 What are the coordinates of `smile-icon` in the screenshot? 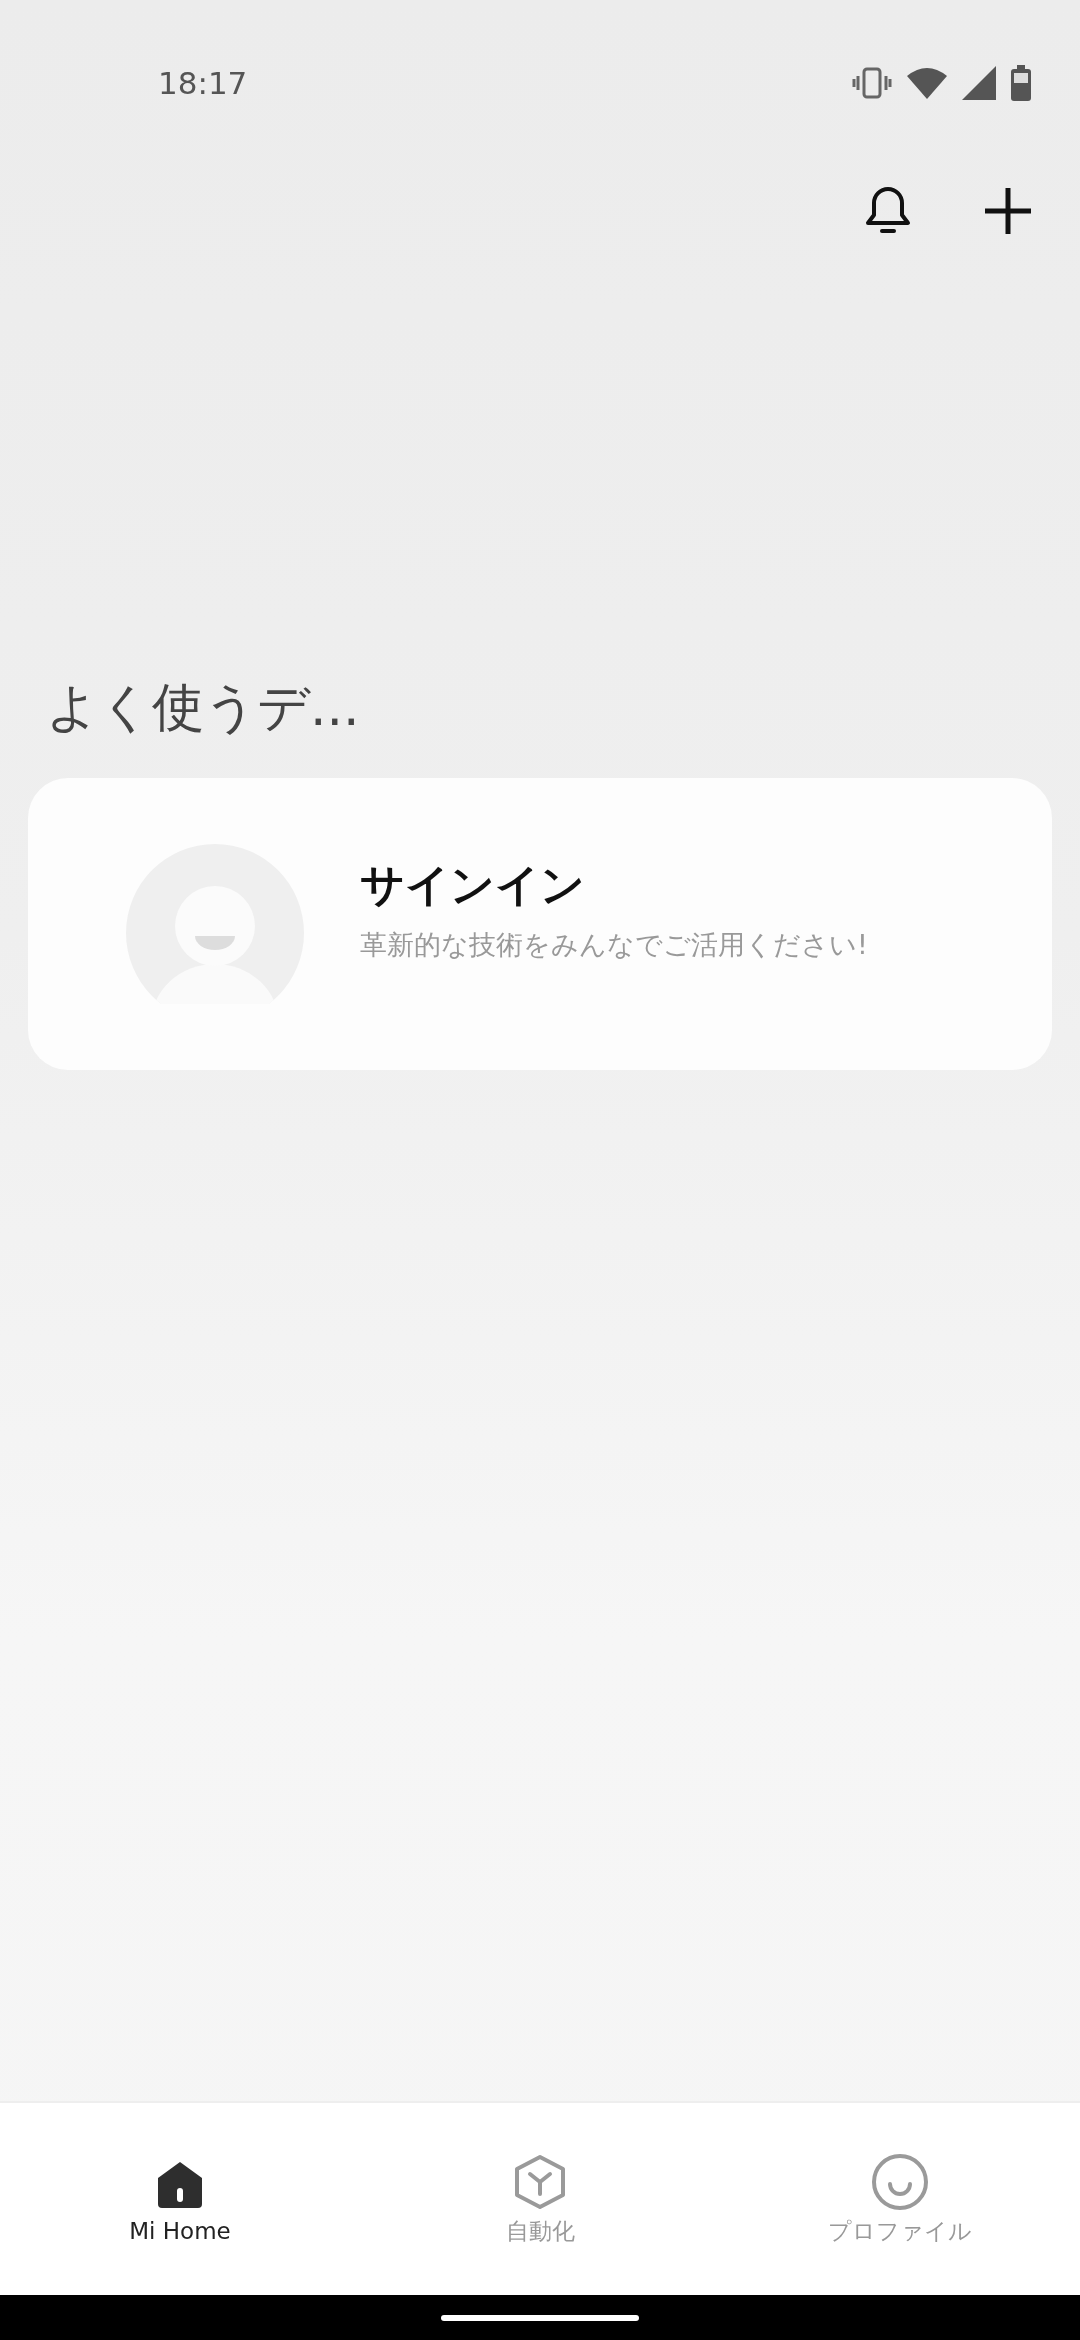 It's located at (900, 2181).